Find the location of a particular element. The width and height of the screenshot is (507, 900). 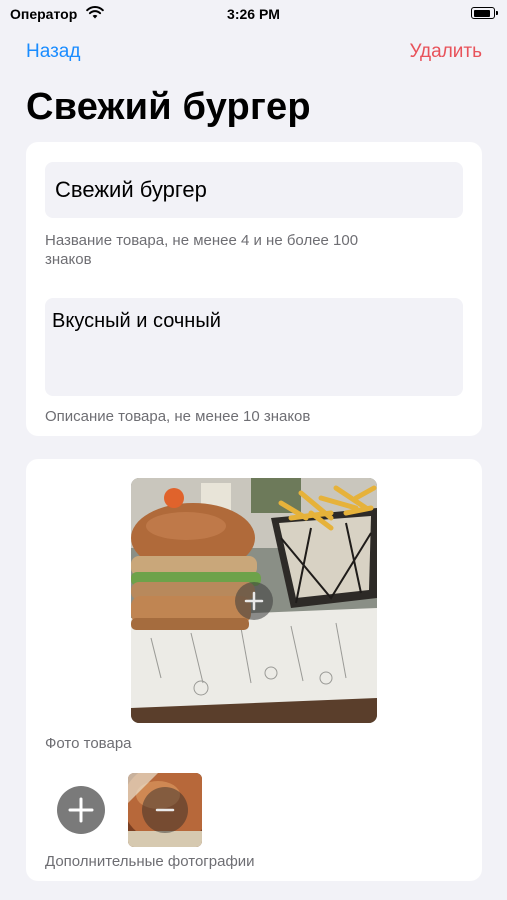

status-bar: Оператор 3:26 PM is located at coordinates (253, 15).